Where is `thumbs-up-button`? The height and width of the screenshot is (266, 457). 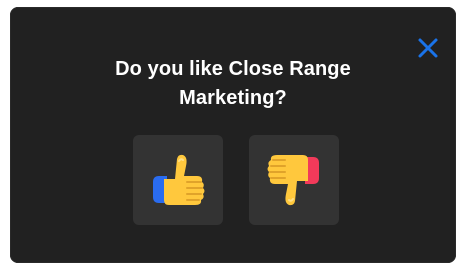
thumbs-up-button is located at coordinates (178, 180).